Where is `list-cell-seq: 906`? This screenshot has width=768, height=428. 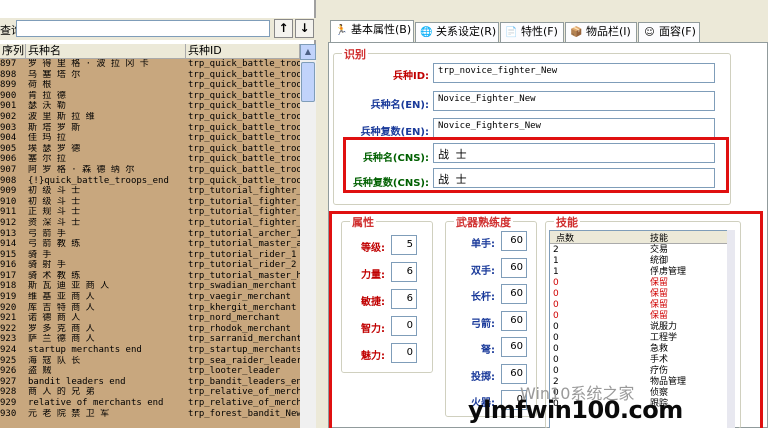 list-cell-seq: 906 is located at coordinates (8, 159).